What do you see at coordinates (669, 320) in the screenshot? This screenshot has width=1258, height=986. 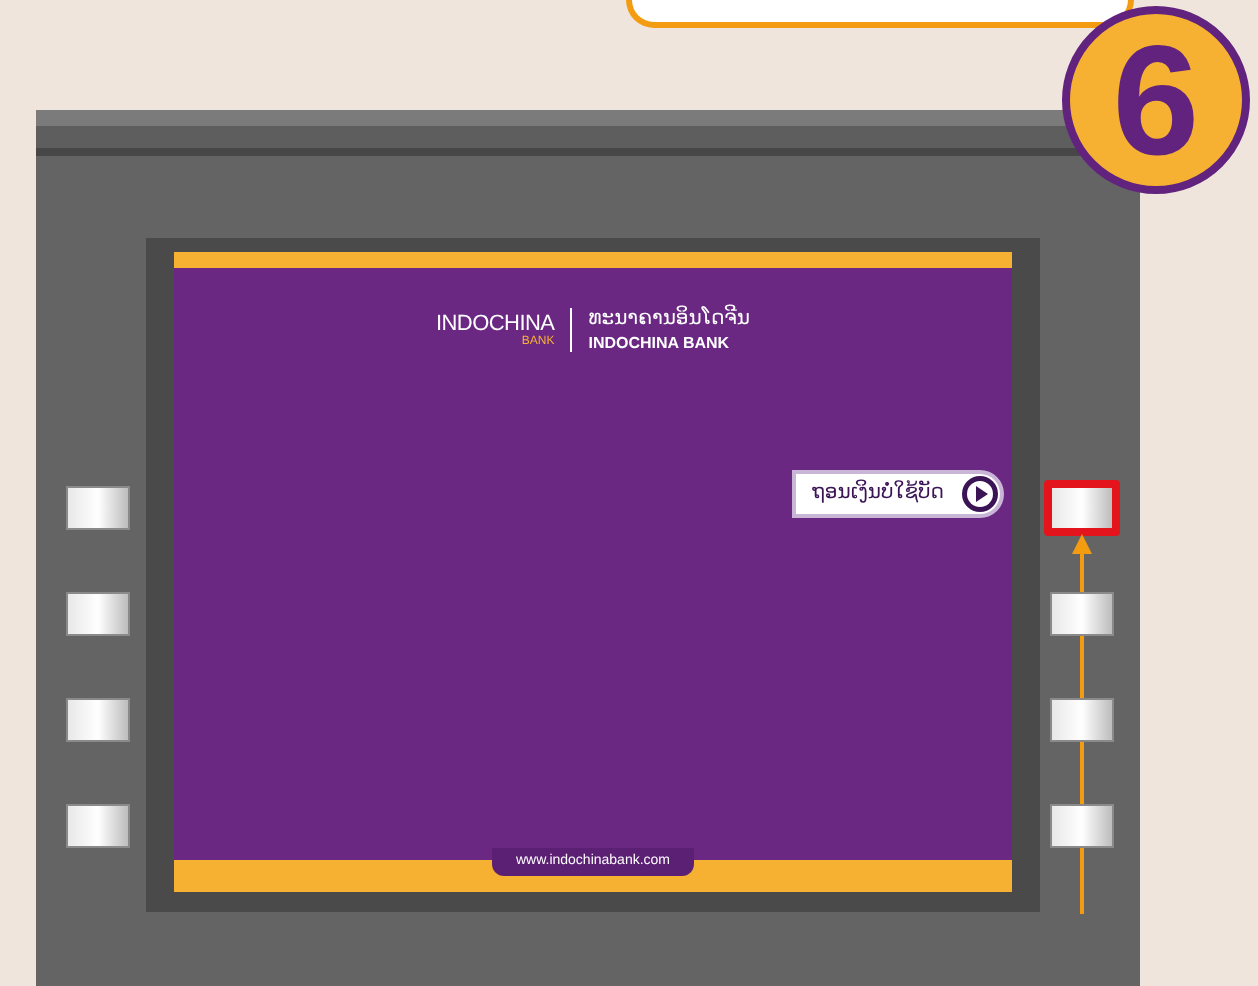 I see `bank-name-lao: ທະນາຄານອິນໂດຈີນ` at bounding box center [669, 320].